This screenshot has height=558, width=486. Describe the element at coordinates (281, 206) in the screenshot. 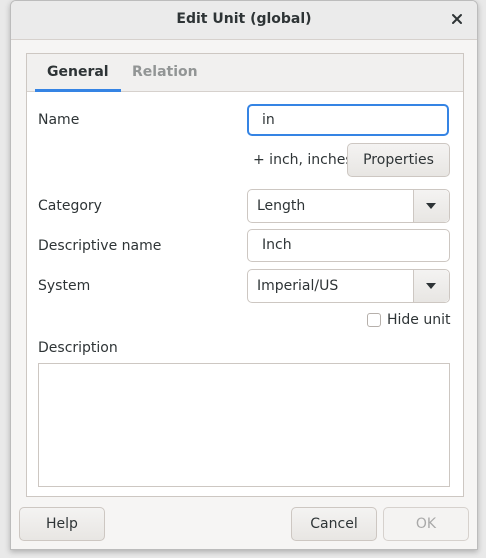

I see `category-value: Length` at that location.